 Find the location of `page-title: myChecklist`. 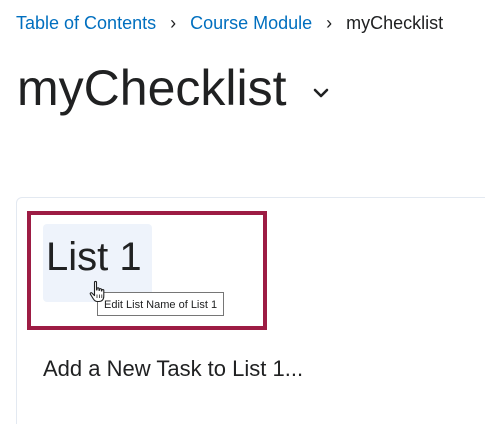

page-title: myChecklist is located at coordinates (152, 88).